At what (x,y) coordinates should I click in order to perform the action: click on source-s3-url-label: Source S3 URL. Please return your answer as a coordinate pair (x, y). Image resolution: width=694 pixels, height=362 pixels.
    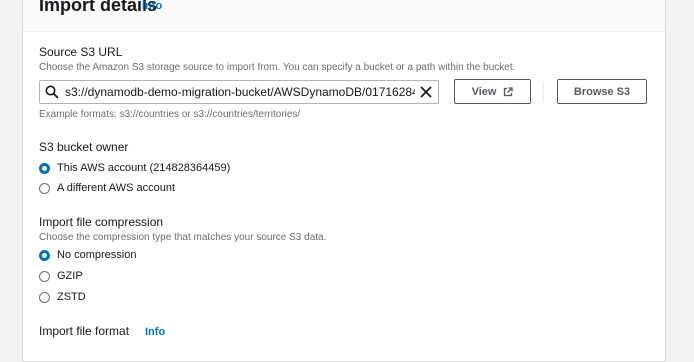
    Looking at the image, I should click on (81, 52).